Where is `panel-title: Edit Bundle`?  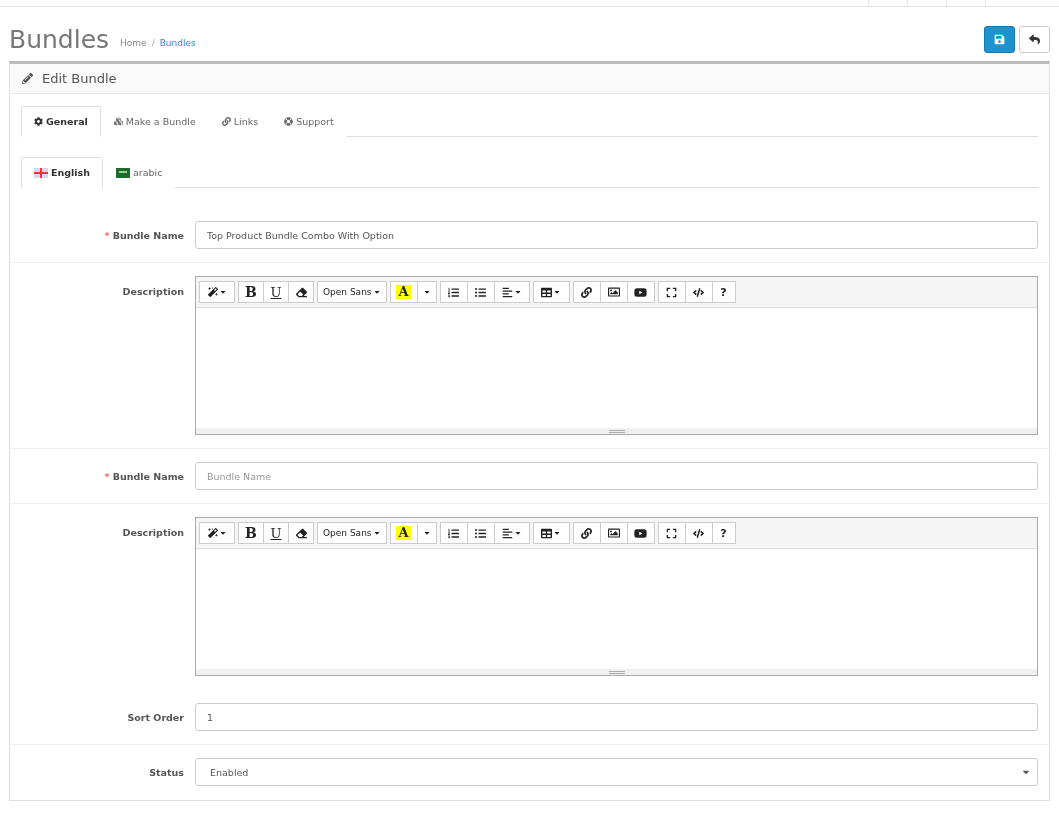 panel-title: Edit Bundle is located at coordinates (79, 78).